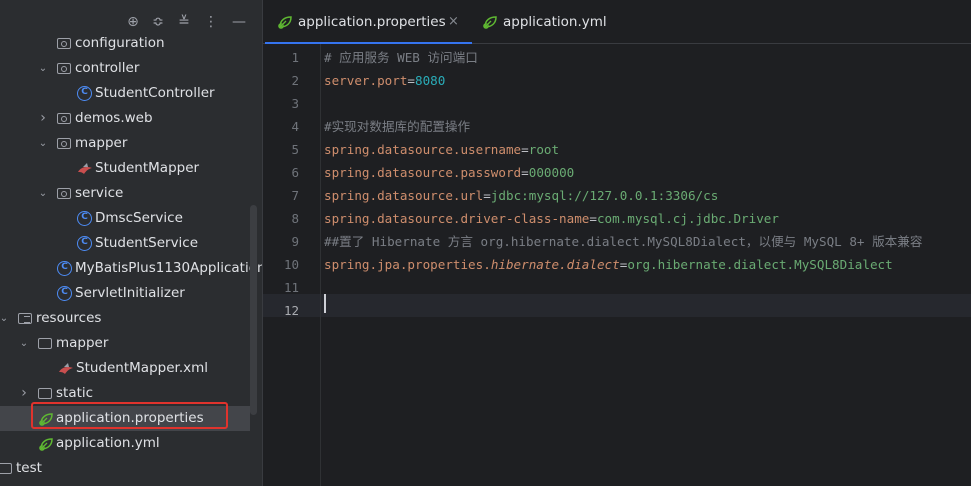 Image resolution: width=971 pixels, height=486 pixels. Describe the element at coordinates (125, 318) in the screenshot. I see `tree-item-resources: ⌄ resources` at that location.